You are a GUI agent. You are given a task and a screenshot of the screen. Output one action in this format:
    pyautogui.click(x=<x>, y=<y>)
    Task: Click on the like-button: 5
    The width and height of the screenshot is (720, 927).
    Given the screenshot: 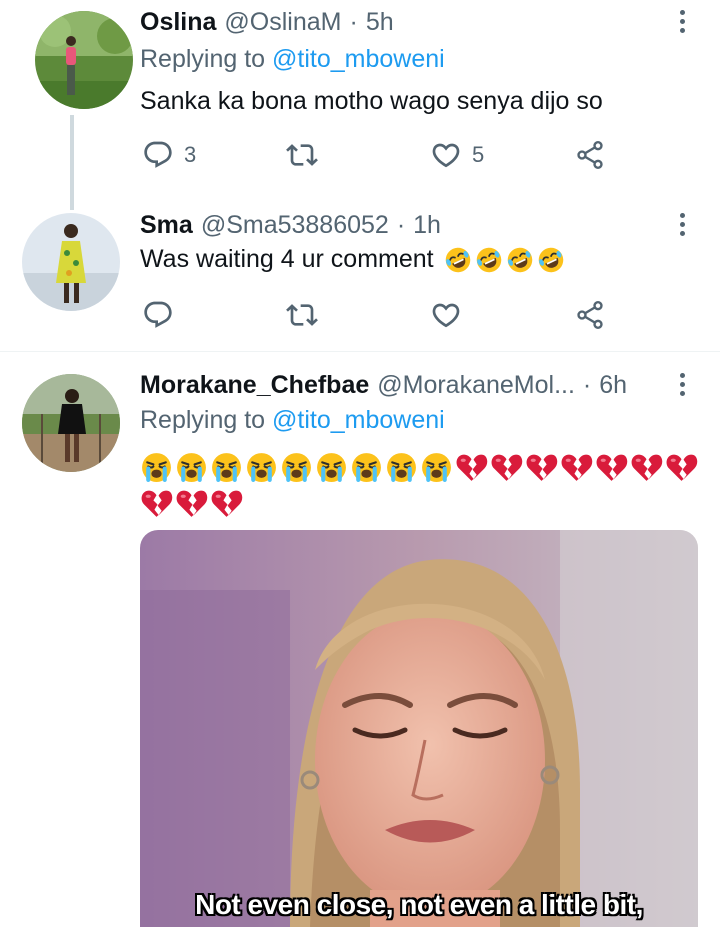 What is the action you would take?
    pyautogui.click(x=457, y=155)
    